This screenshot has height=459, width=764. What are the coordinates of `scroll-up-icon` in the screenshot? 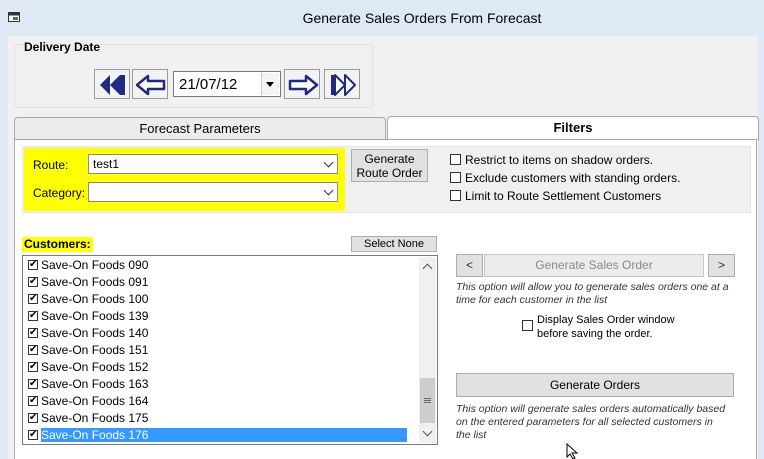 It's located at (427, 268).